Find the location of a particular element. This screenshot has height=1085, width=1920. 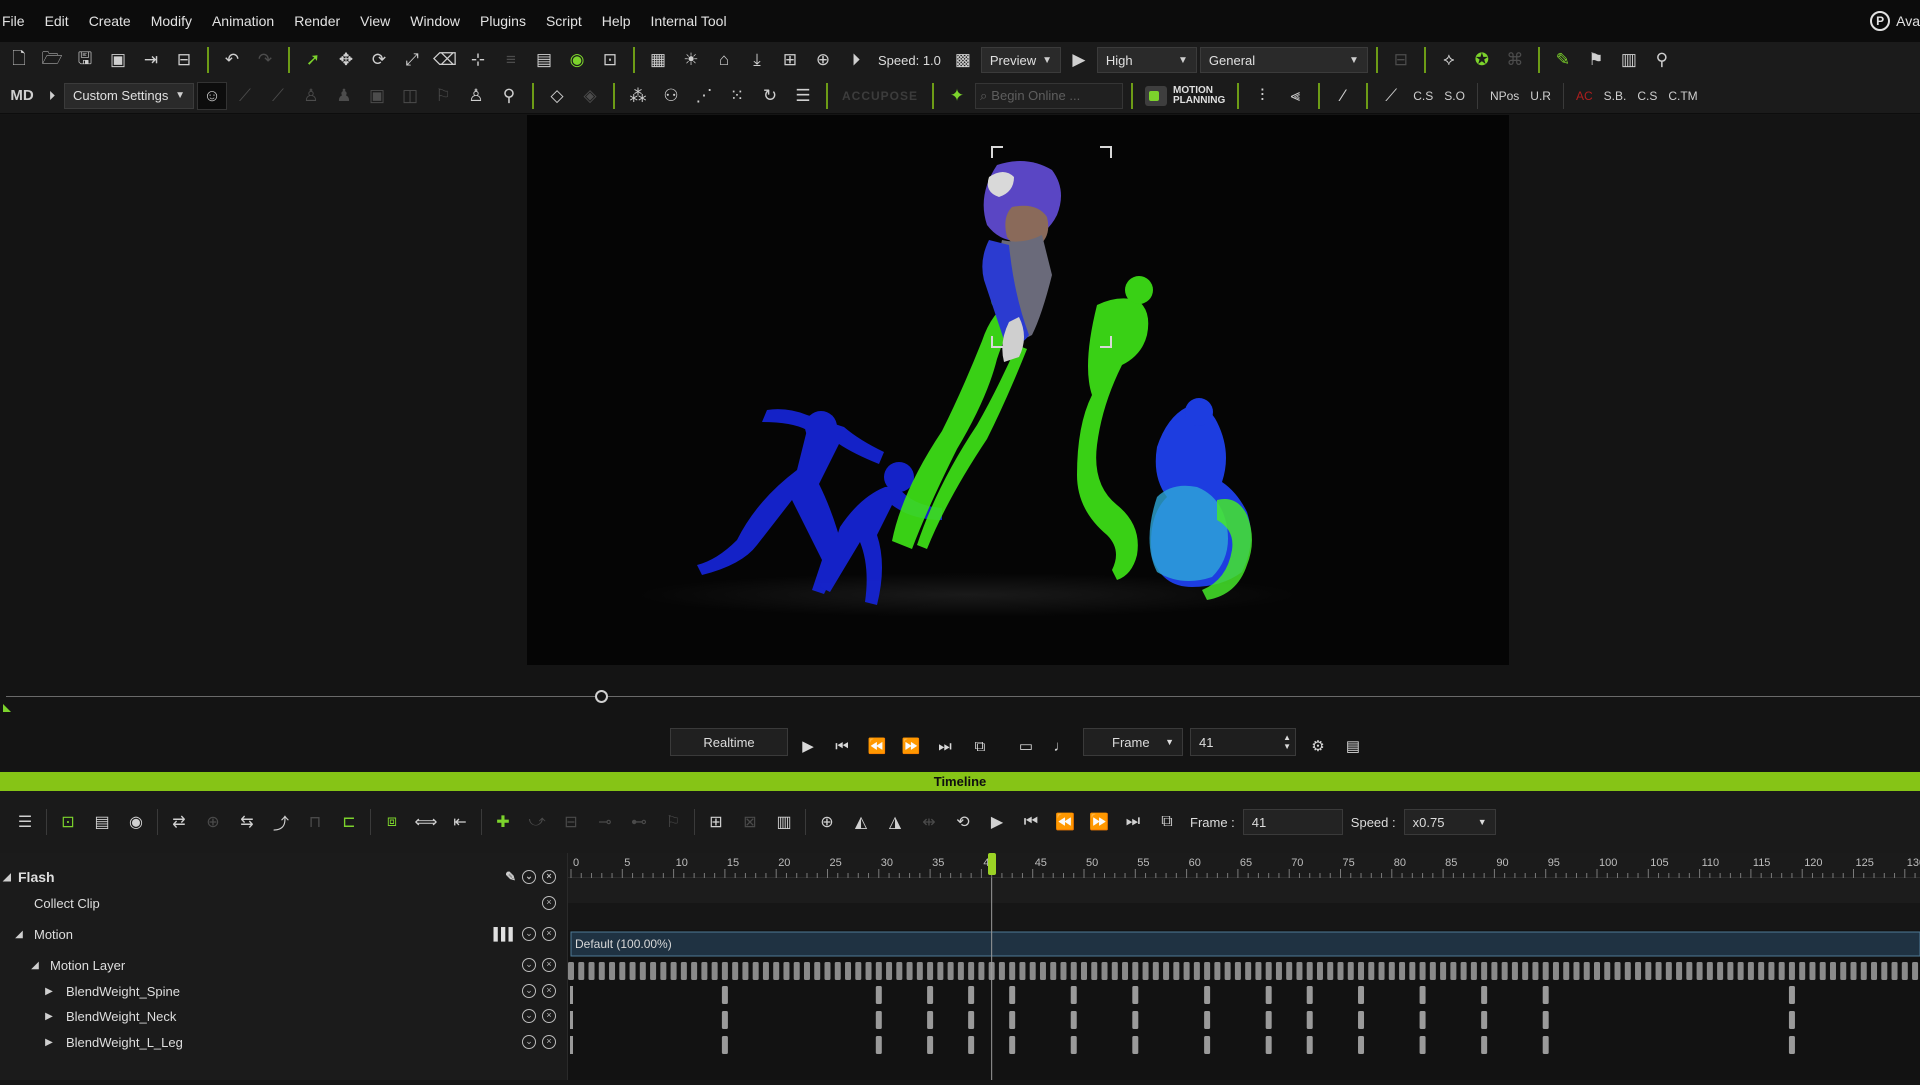

timeline-start-icon: ⏮ is located at coordinates (1031, 822).